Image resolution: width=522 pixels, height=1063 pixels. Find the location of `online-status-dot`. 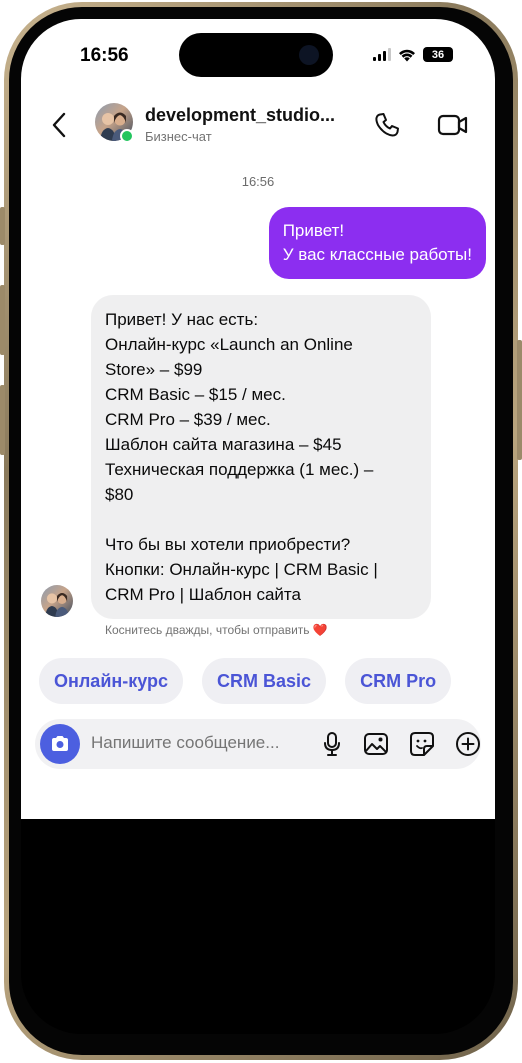

online-status-dot is located at coordinates (127, 136).